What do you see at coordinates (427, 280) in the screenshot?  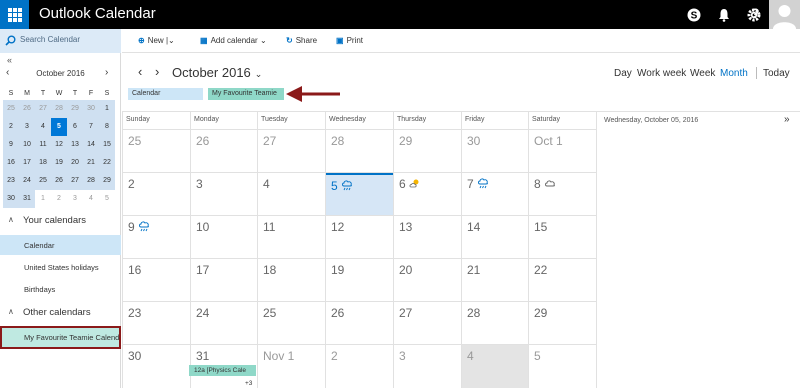 I see `day-cell: 20` at bounding box center [427, 280].